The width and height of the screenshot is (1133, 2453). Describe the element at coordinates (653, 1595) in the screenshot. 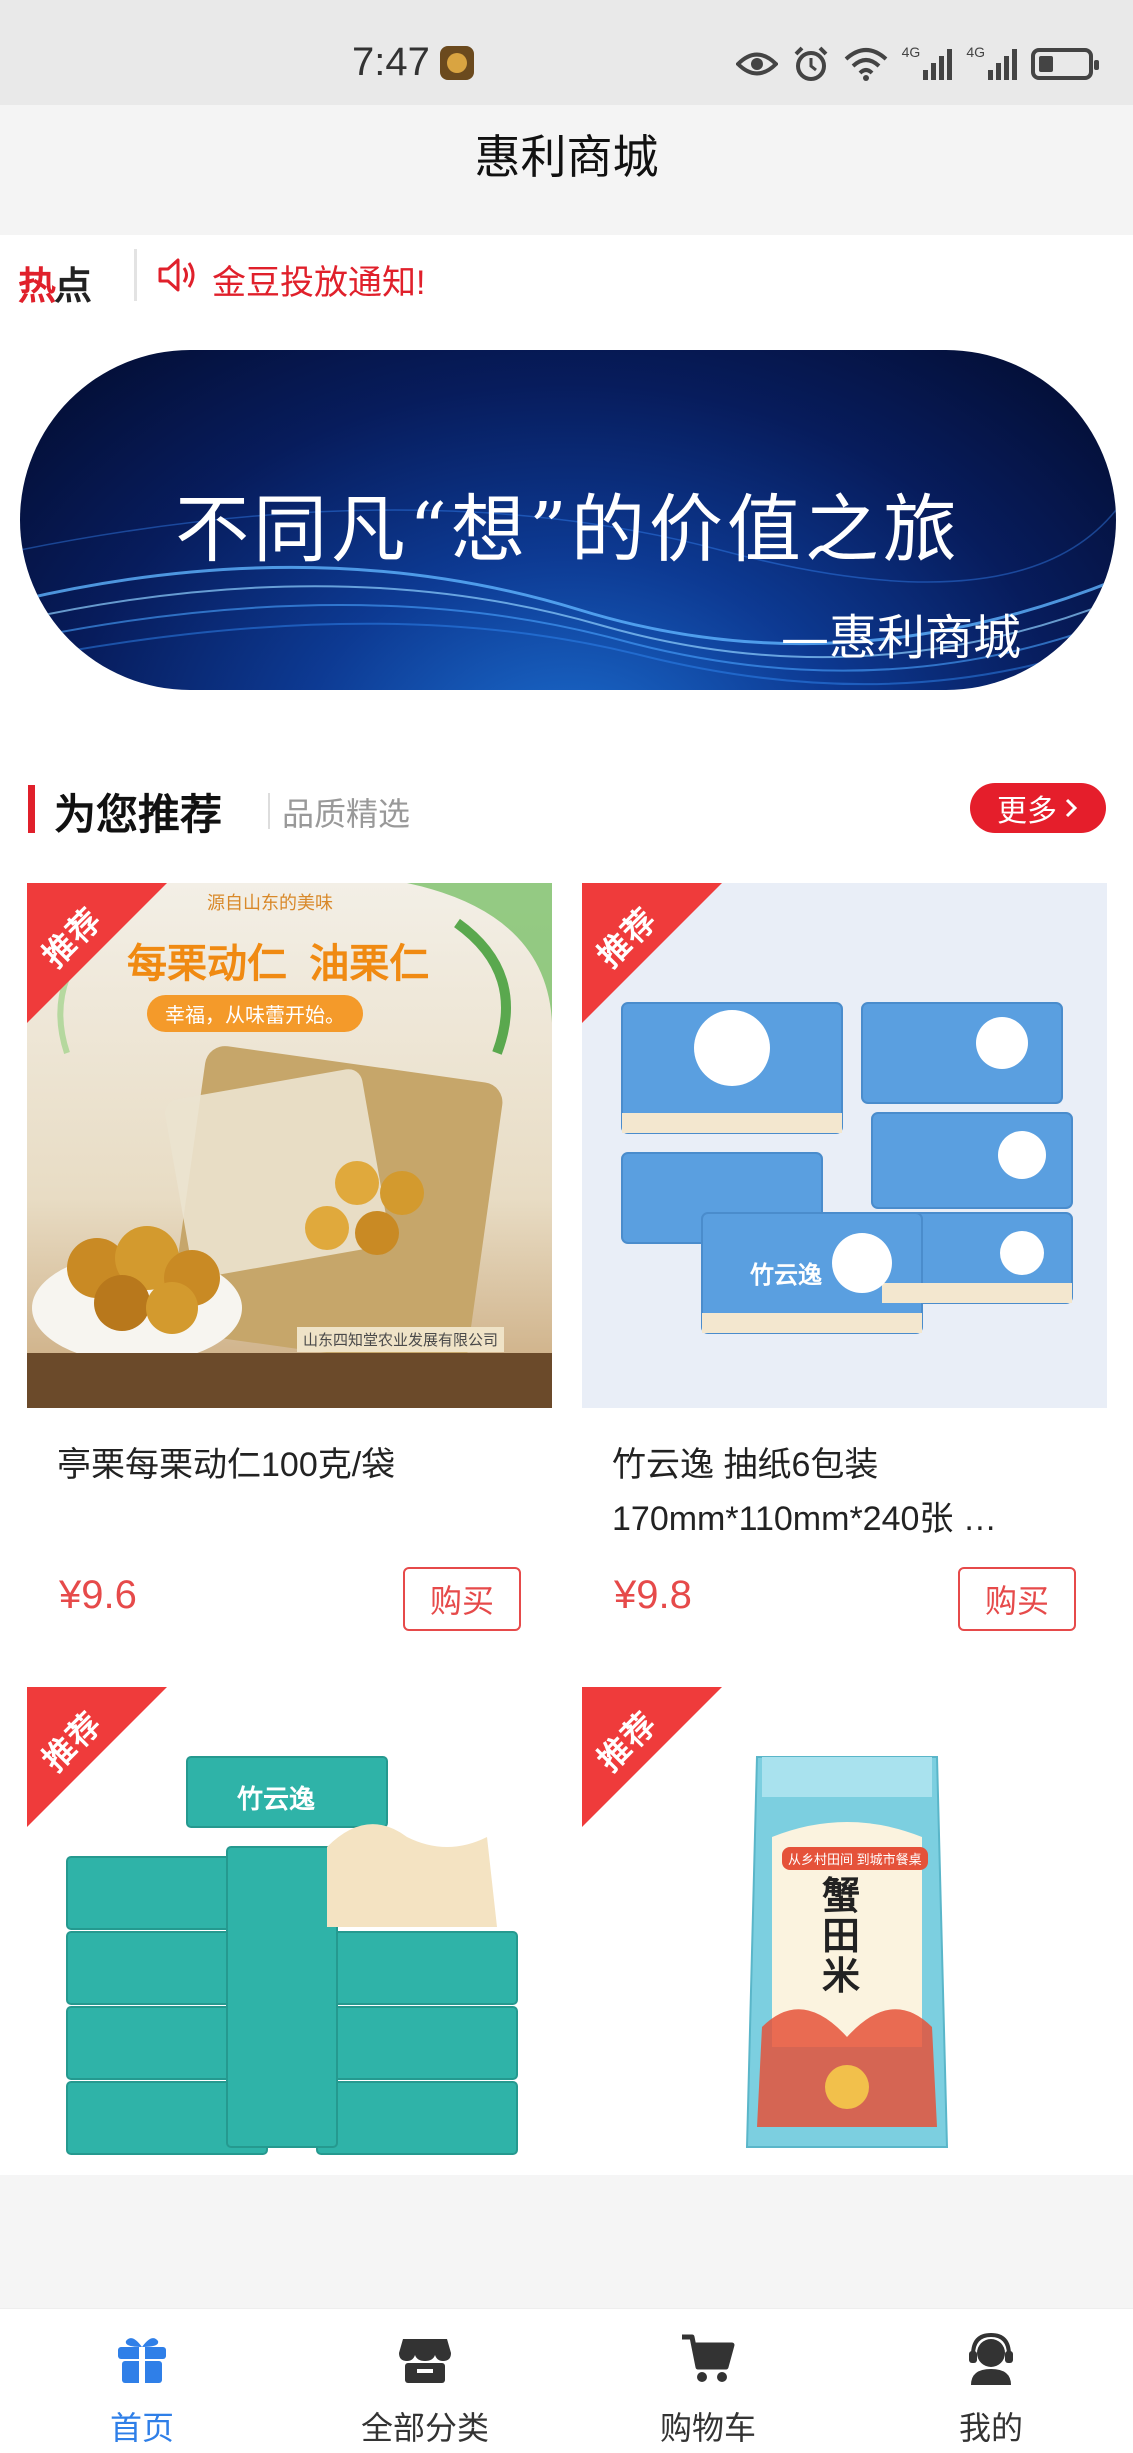

I see `product-price: ¥9.8` at that location.